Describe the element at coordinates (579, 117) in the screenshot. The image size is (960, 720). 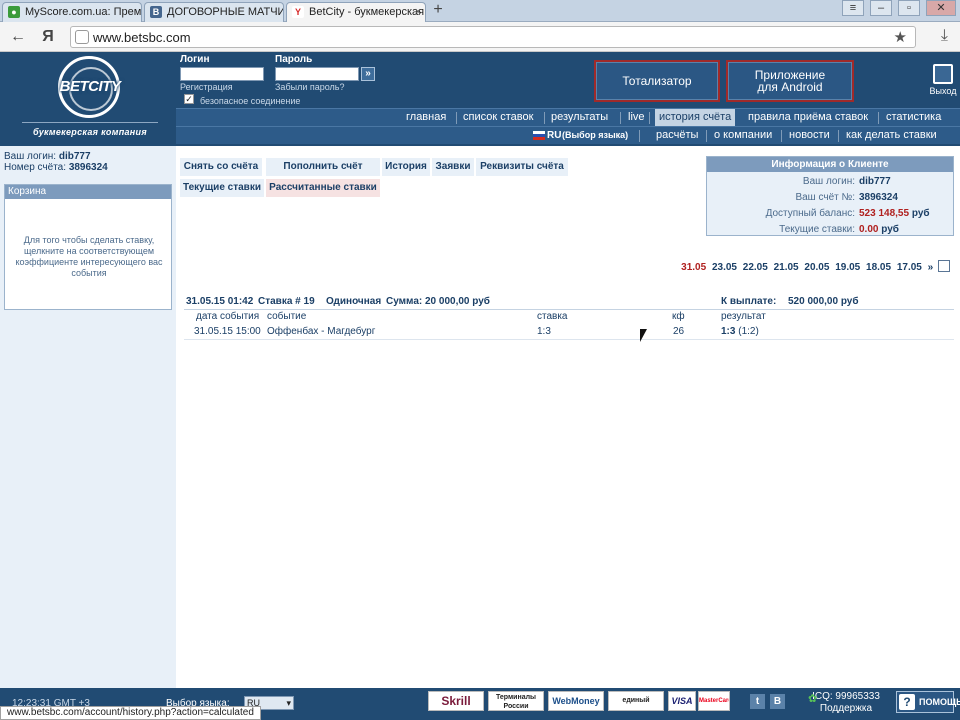
I see `nav-results: результаты` at that location.